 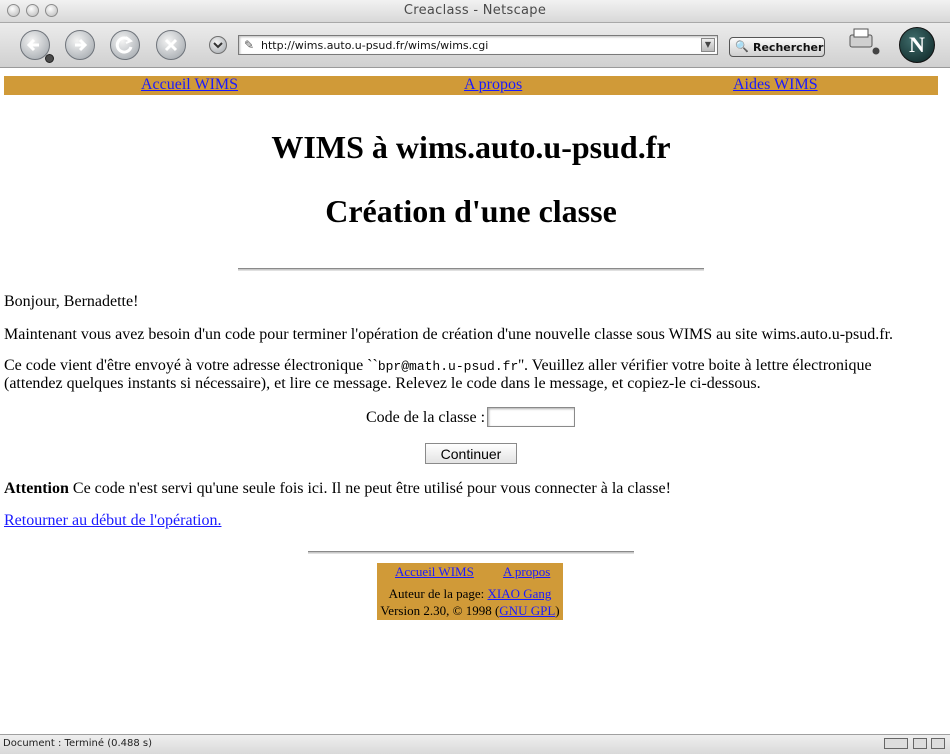 I want to click on email-address: bpr@math.u-psud.fr, so click(x=448, y=366).